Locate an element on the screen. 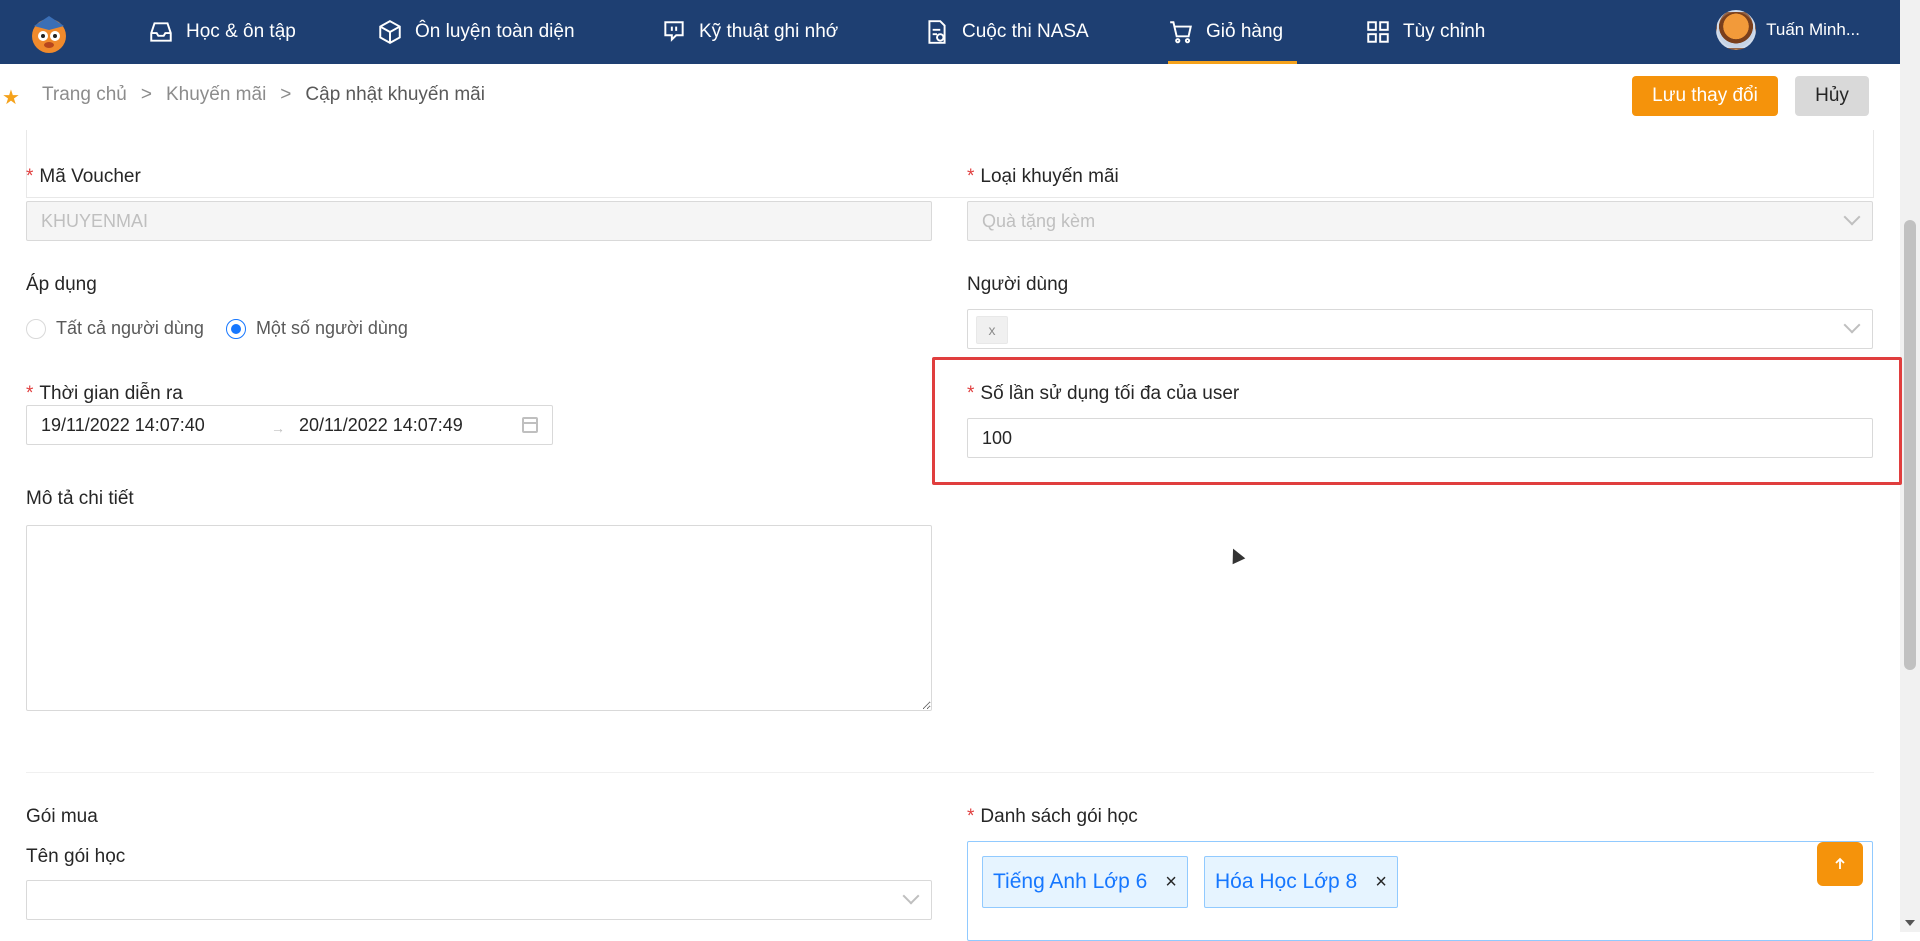 The image size is (1920, 941). description-label: Mô tả chi tiết is located at coordinates (80, 498).